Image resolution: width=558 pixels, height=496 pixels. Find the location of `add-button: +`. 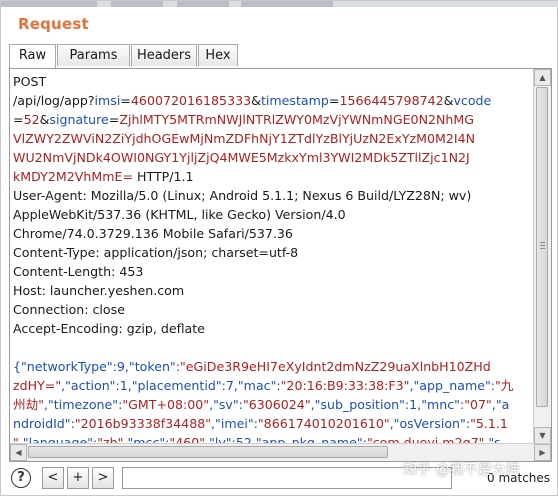

add-button: + is located at coordinates (78, 478).